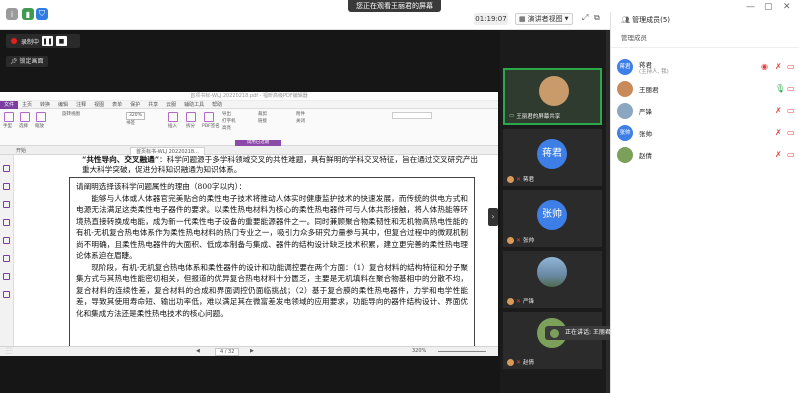 This screenshot has height=393, width=799. Describe the element at coordinates (6, 168) in the screenshot. I see `page-thumbnail-icon` at that location.